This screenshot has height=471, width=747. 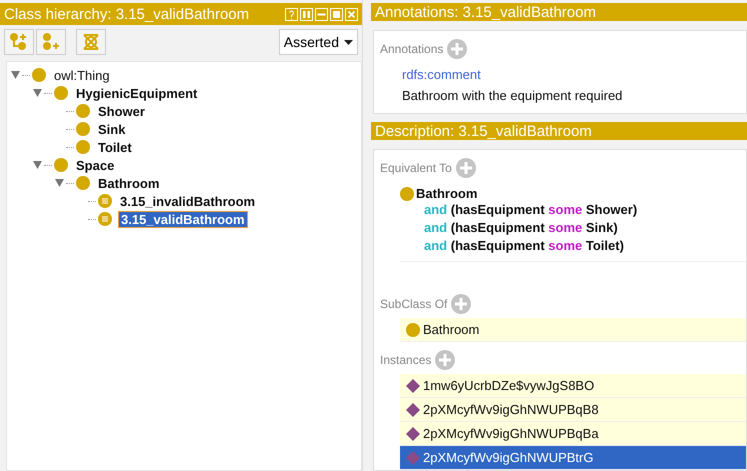 I want to click on expression-line: and (hasEquipment some Sink), so click(x=521, y=228).